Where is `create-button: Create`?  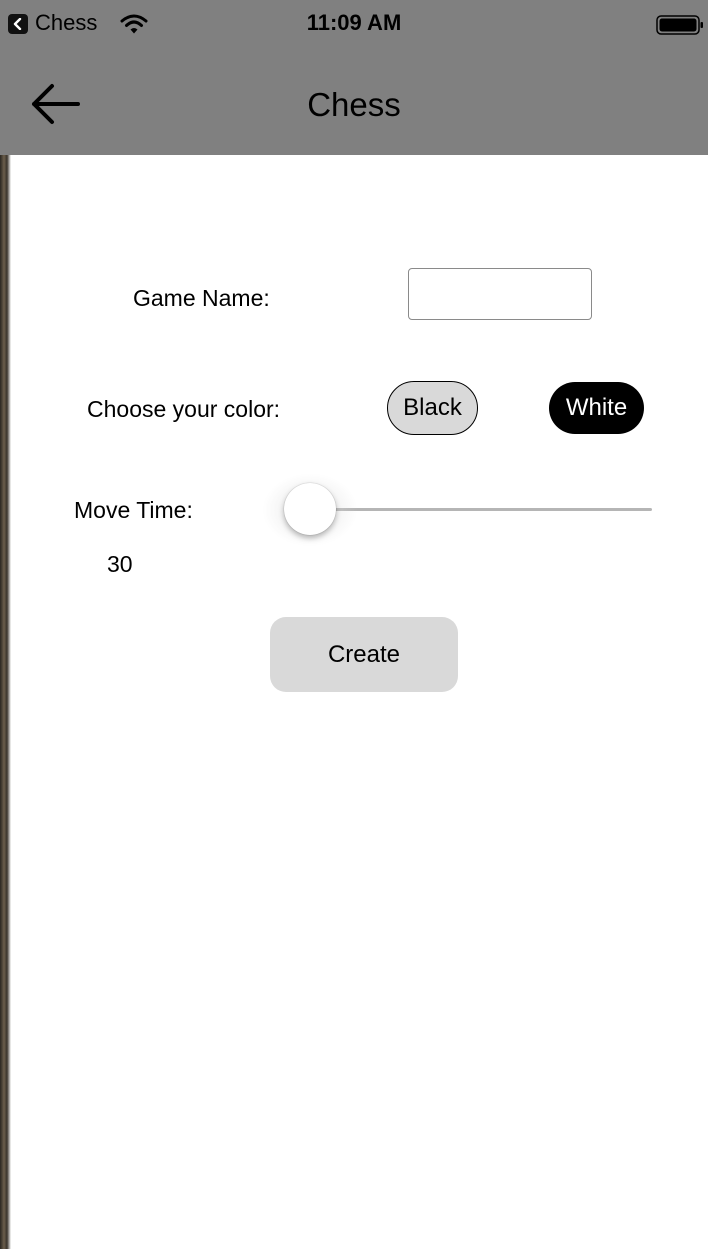
create-button: Create is located at coordinates (364, 654).